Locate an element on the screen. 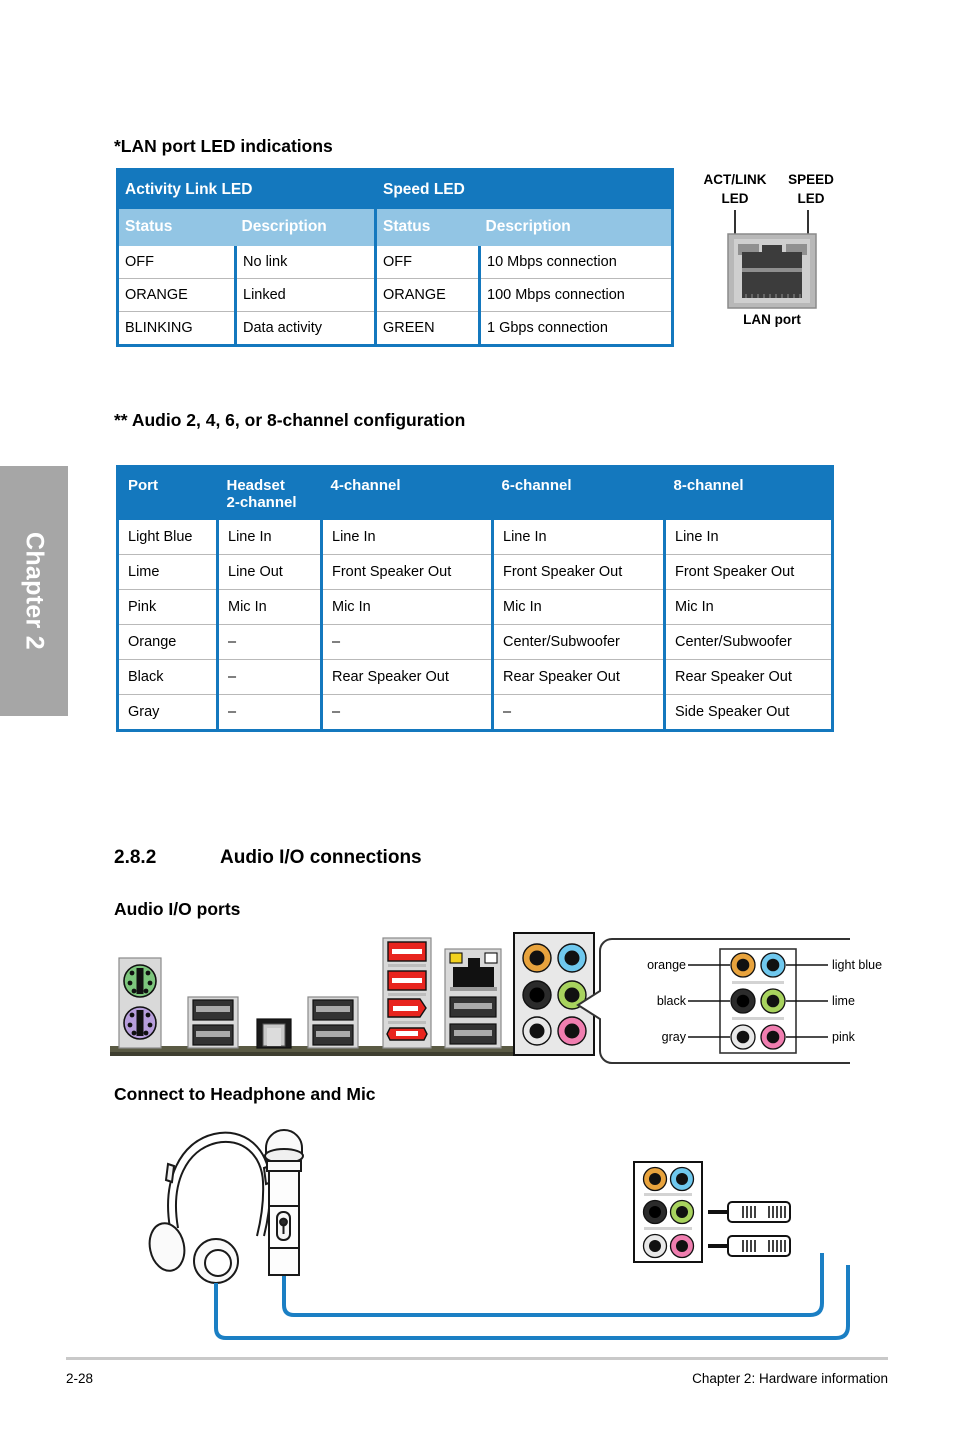  header-port: Port is located at coordinates (167, 493).